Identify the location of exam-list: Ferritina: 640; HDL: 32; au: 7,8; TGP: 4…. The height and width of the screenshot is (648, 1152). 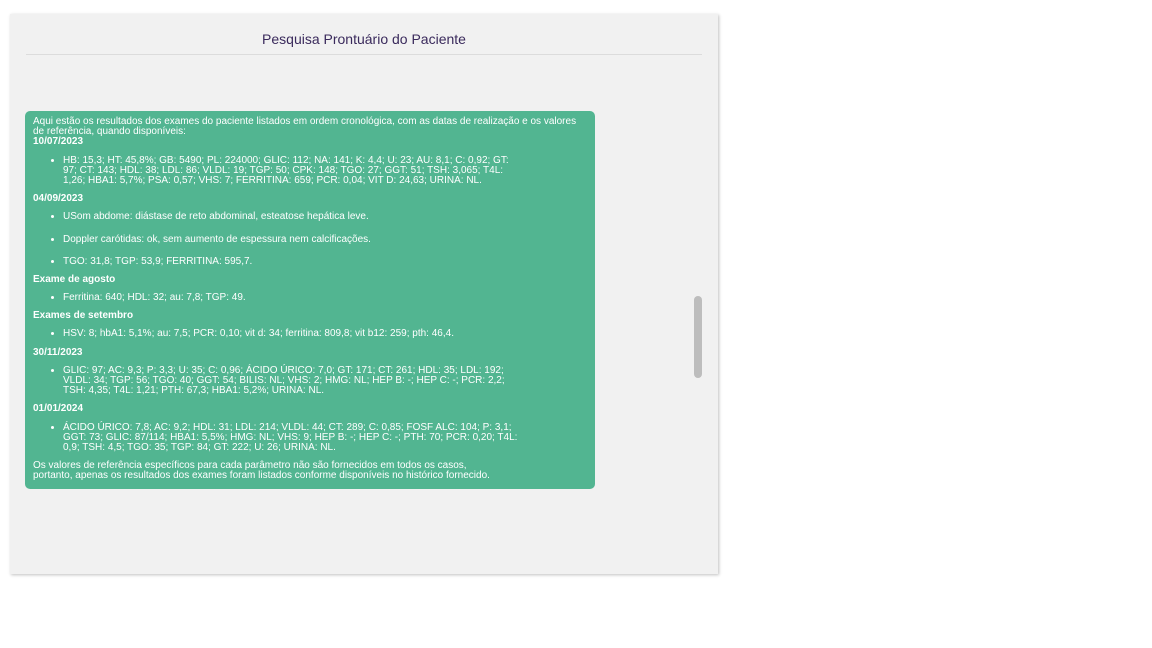
(278, 297).